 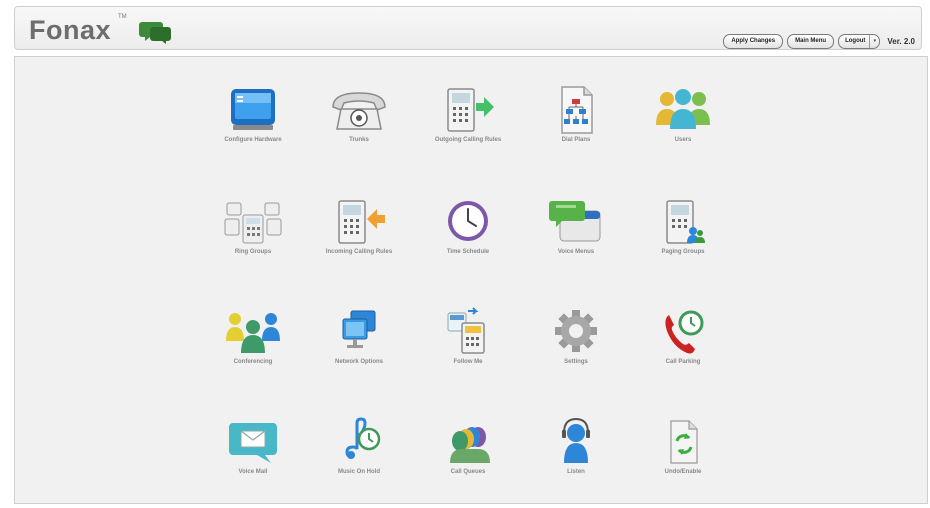 What do you see at coordinates (683, 252) in the screenshot?
I see `tile-label: Paging Groups` at bounding box center [683, 252].